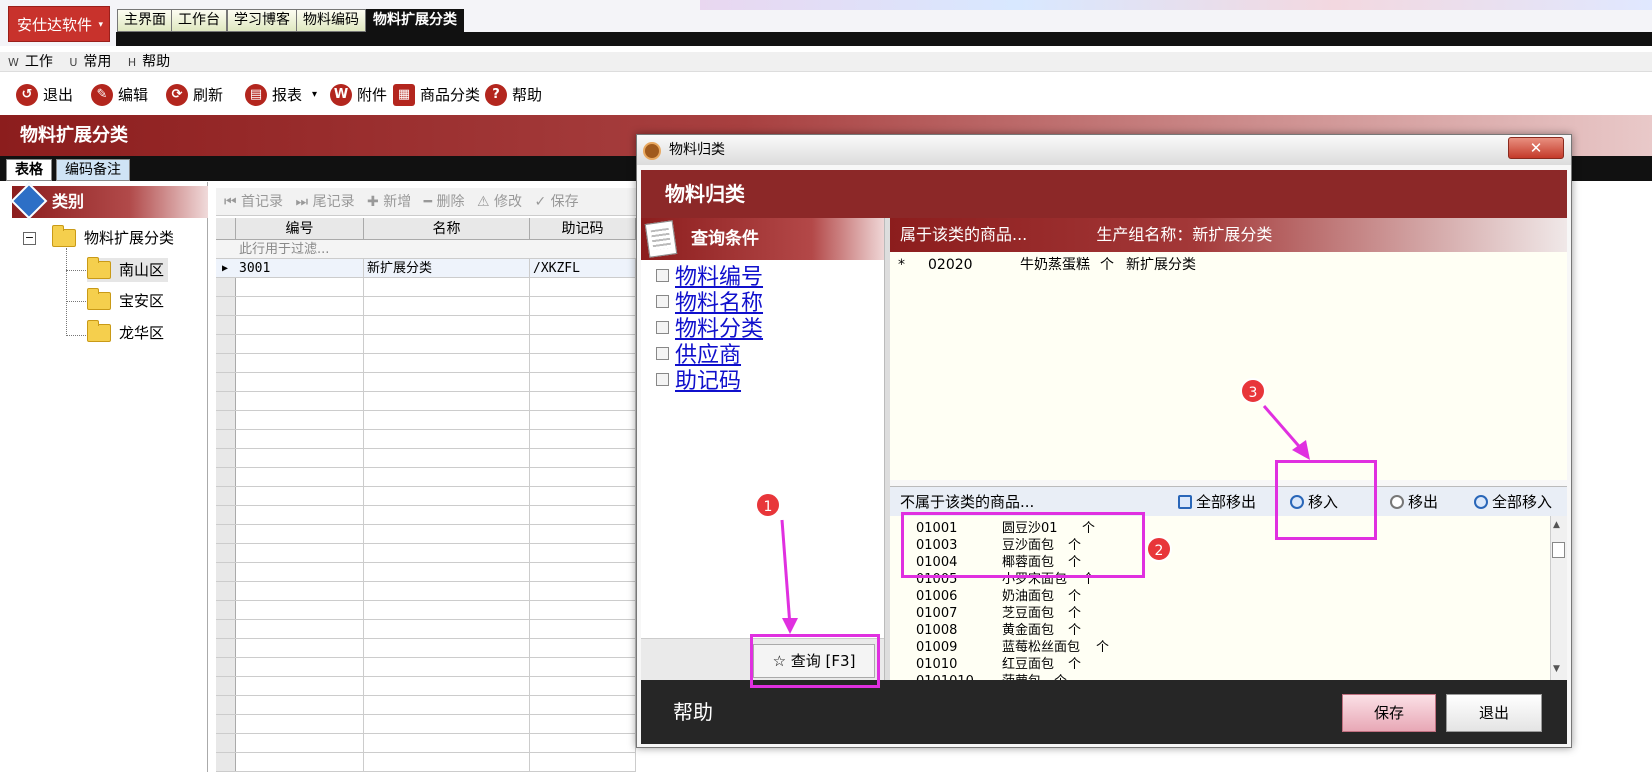 Image resolution: width=1652 pixels, height=772 pixels. I want to click on col-header-mnemonic: 助记码, so click(583, 229).